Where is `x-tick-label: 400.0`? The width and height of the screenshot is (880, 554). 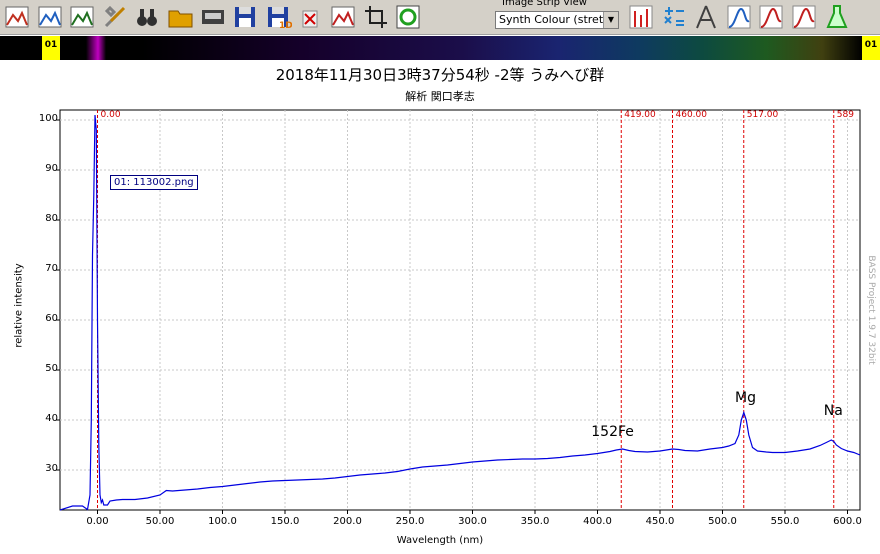
x-tick-label: 400.0 is located at coordinates (597, 521).